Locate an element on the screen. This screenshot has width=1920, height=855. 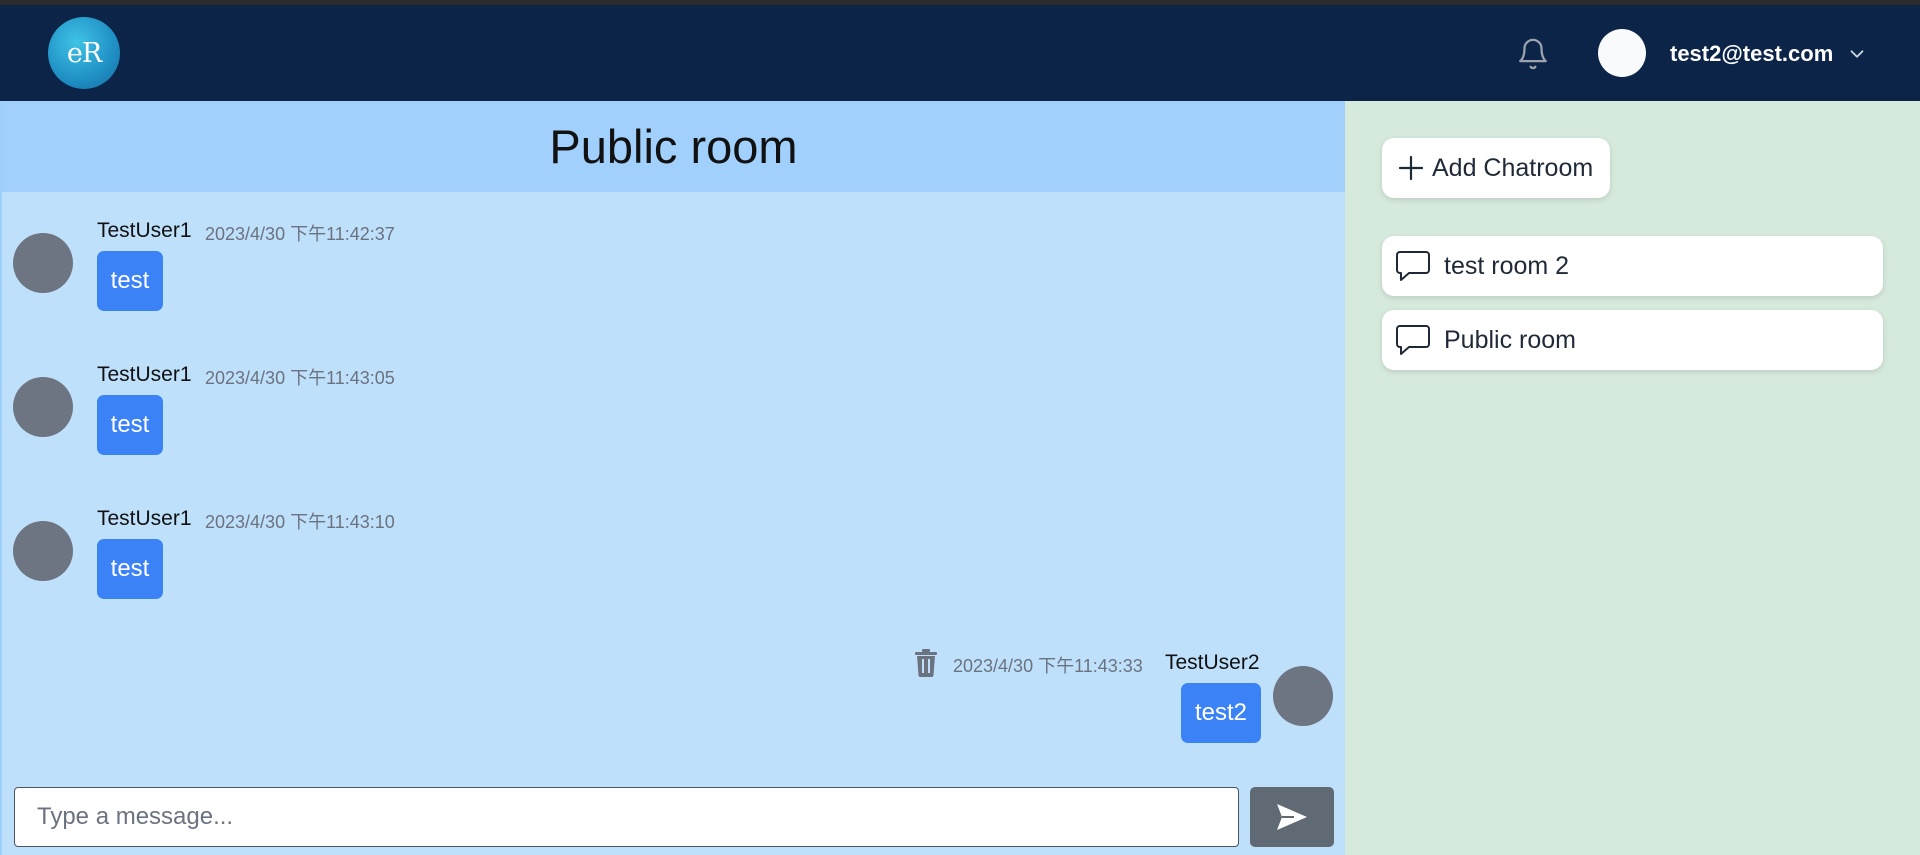
send-button is located at coordinates (1292, 817).